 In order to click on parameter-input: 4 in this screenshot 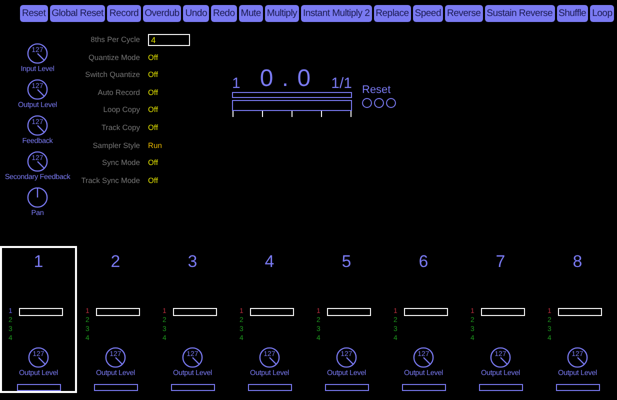, I will do `click(169, 40)`.